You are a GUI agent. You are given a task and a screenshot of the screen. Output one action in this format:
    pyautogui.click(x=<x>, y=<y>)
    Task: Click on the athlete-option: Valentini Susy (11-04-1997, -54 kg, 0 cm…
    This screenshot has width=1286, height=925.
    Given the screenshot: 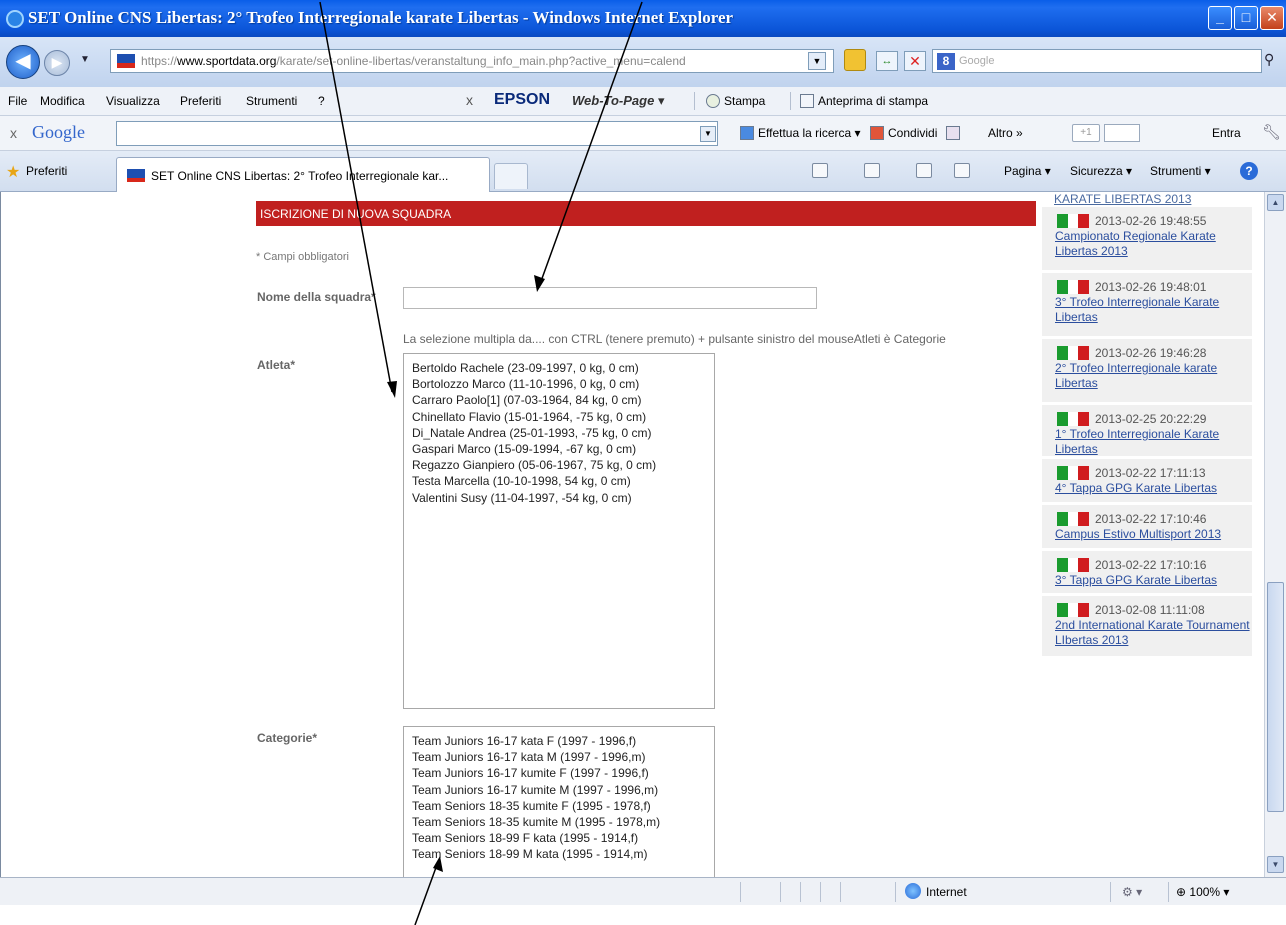 What is the action you would take?
    pyautogui.click(x=559, y=498)
    